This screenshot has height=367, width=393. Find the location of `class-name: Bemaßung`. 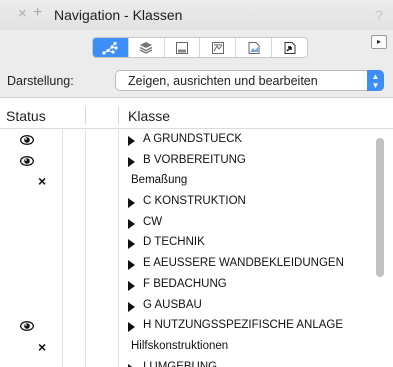

class-name: Bemaßung is located at coordinates (159, 180).